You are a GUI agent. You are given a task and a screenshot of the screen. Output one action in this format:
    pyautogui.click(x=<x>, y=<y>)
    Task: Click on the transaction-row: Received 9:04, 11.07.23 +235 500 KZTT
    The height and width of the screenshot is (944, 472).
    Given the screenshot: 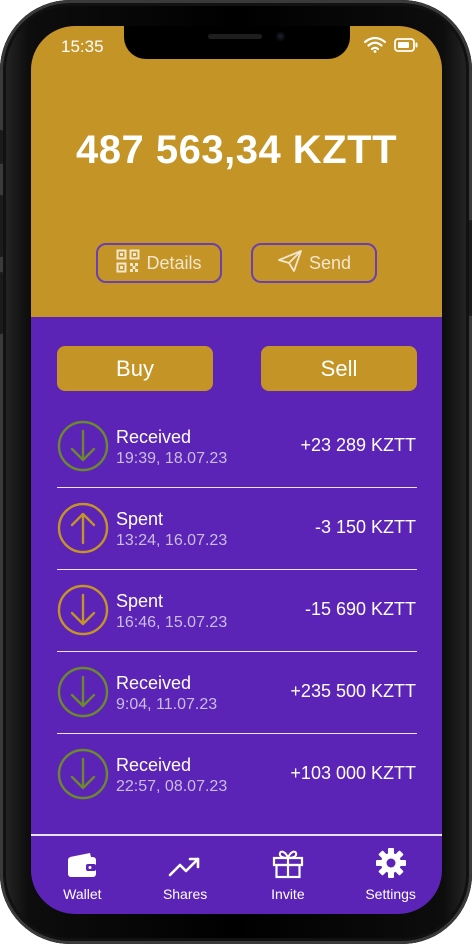 What is the action you would take?
    pyautogui.click(x=236, y=693)
    